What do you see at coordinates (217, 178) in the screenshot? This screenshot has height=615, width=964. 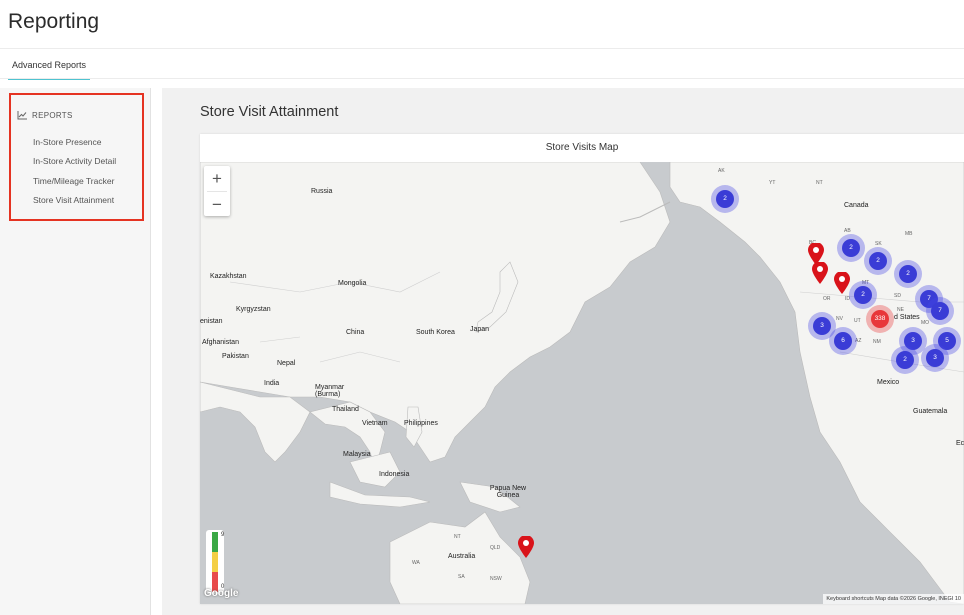 I see `zoom-in-button: +` at bounding box center [217, 178].